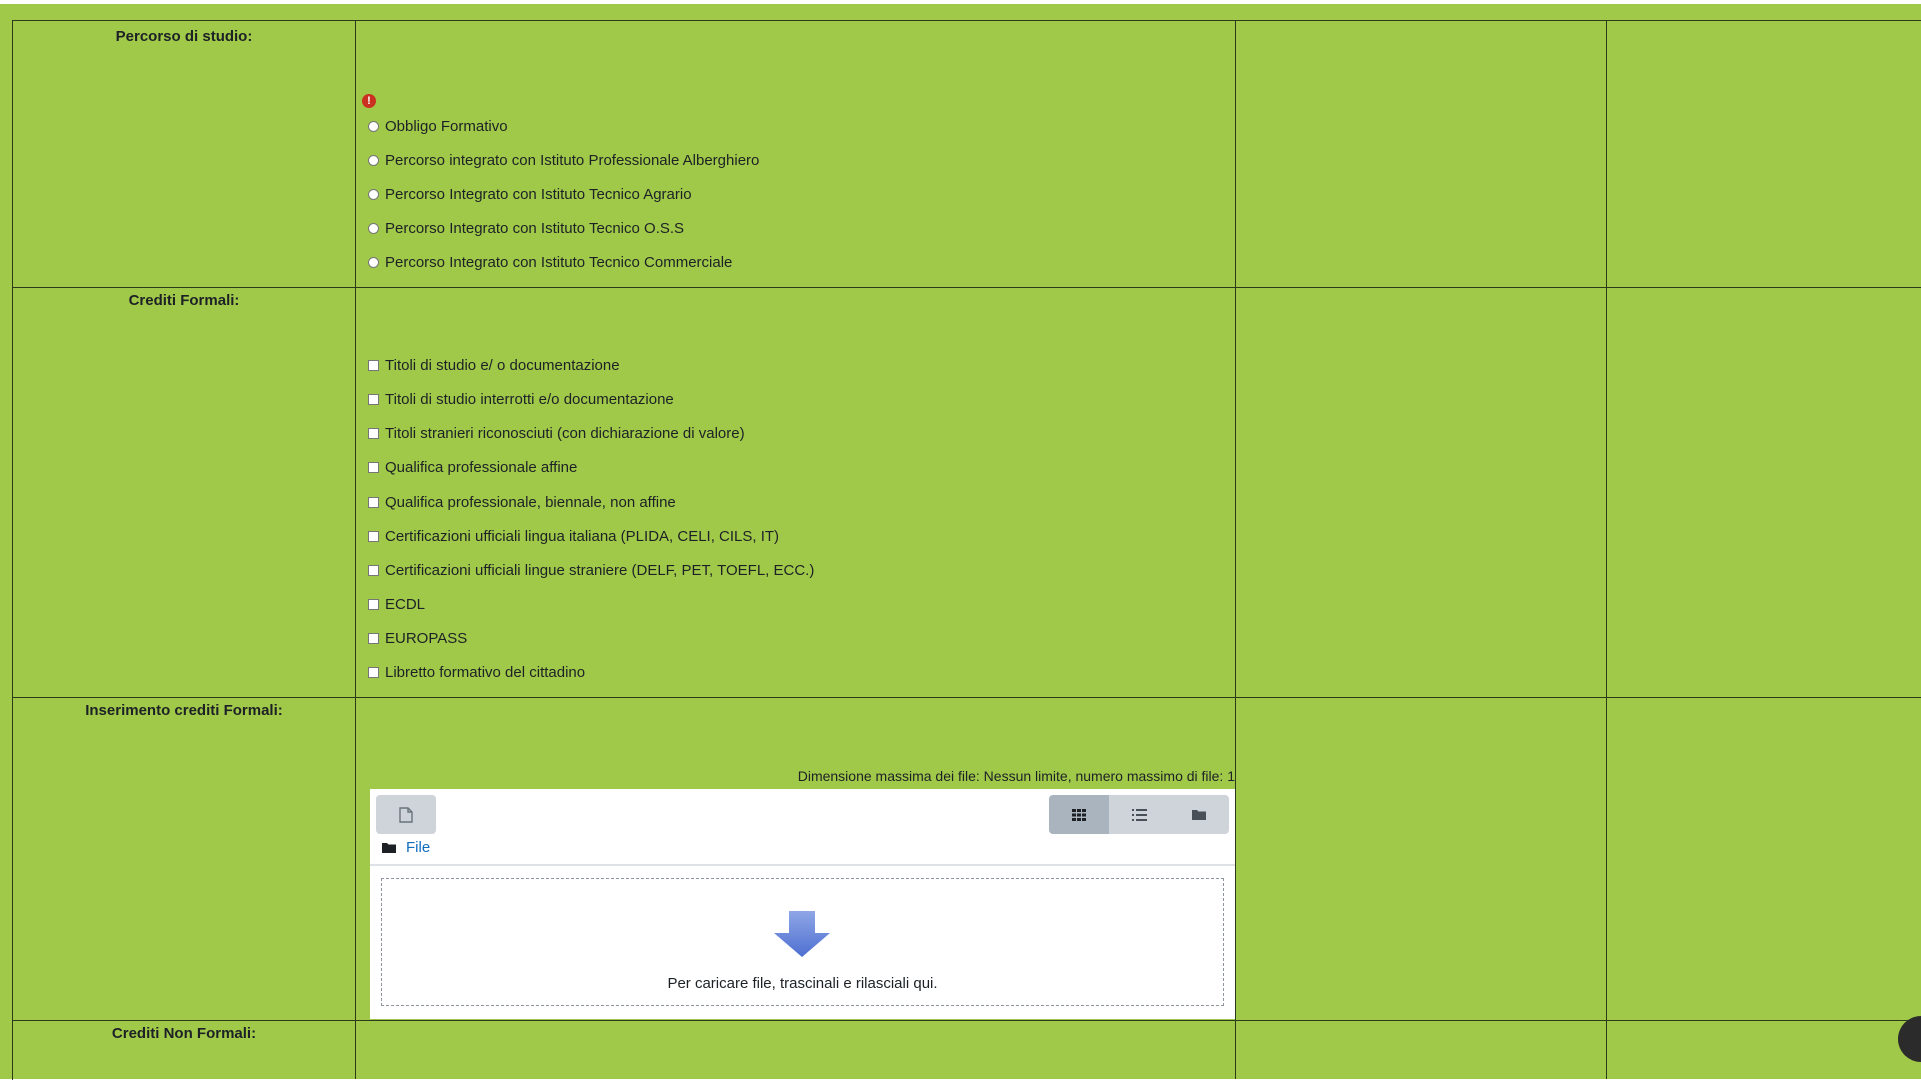  I want to click on breadcrumb-file-link: File, so click(418, 847).